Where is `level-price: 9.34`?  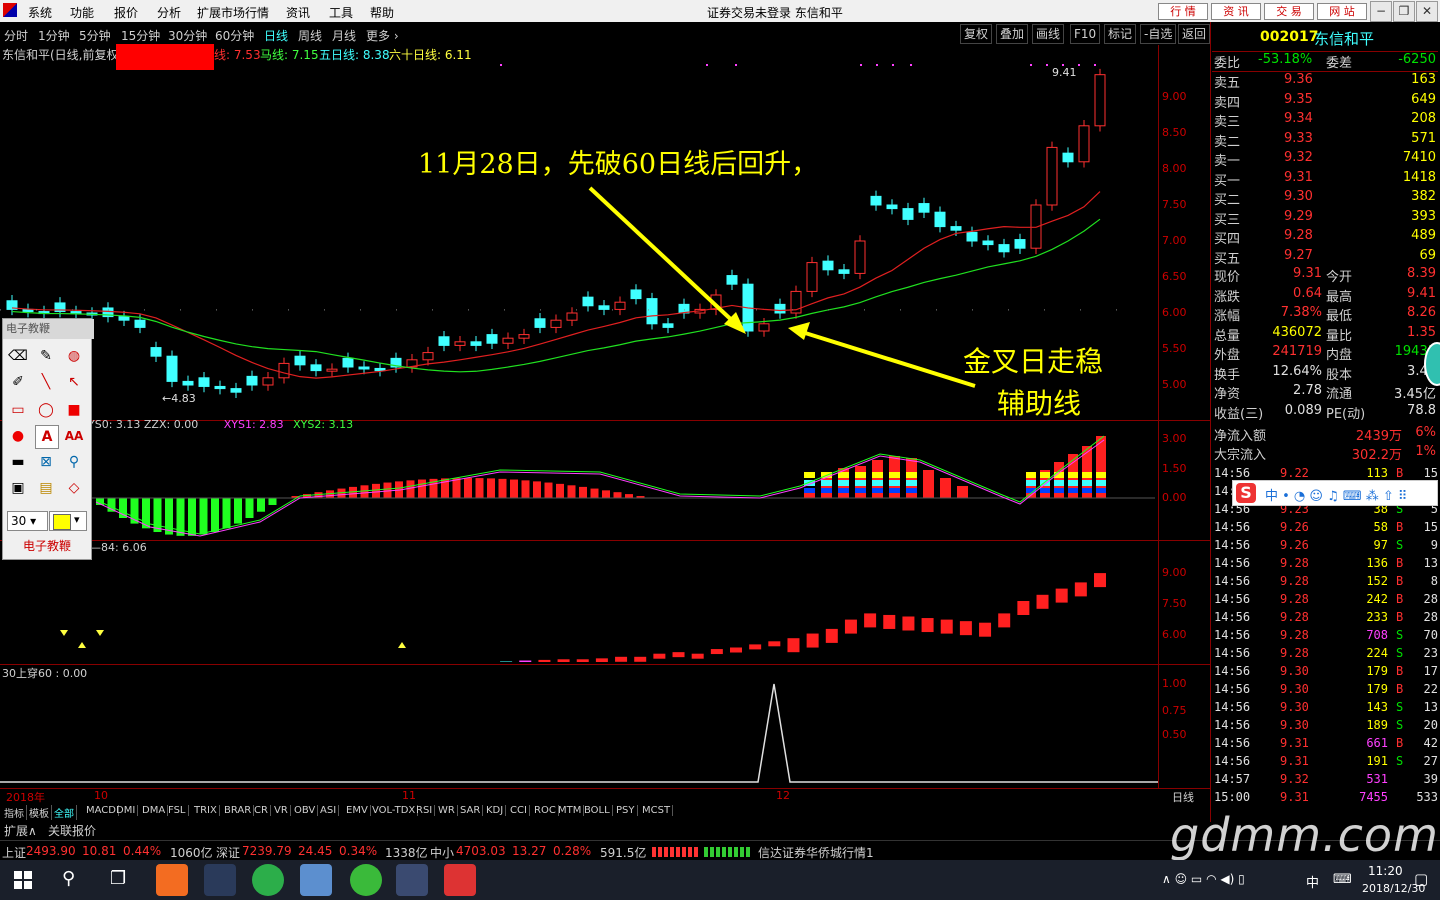
level-price: 9.34 is located at coordinates (1298, 118).